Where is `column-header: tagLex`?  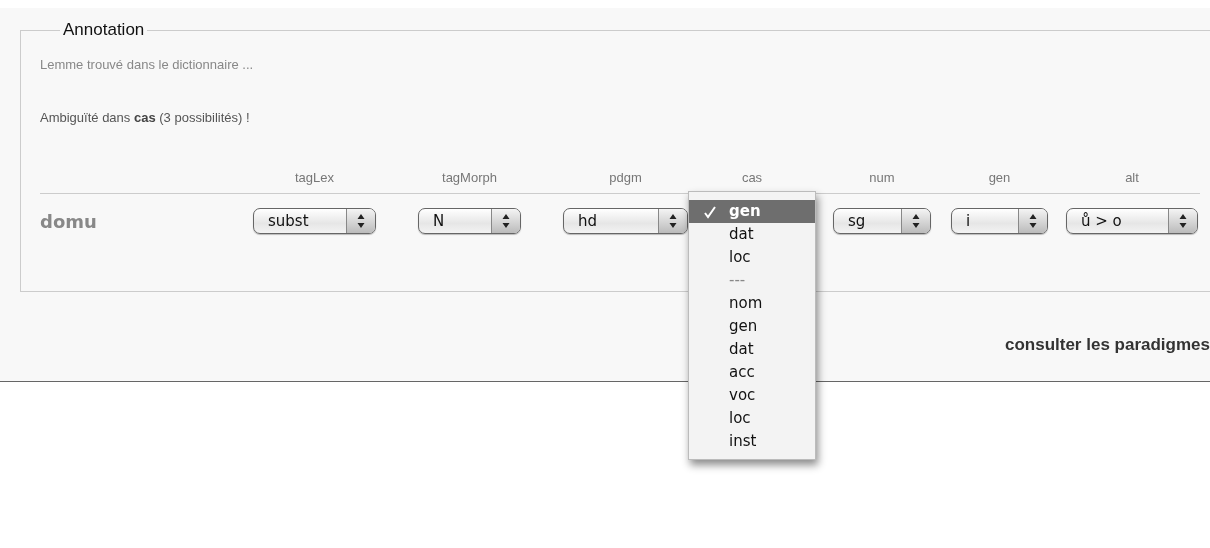 column-header: tagLex is located at coordinates (314, 177).